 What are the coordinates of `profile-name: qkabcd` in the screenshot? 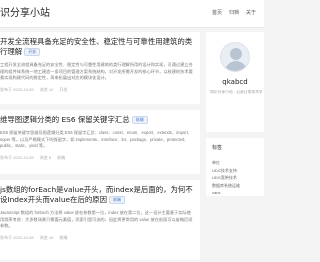 It's located at (235, 82).